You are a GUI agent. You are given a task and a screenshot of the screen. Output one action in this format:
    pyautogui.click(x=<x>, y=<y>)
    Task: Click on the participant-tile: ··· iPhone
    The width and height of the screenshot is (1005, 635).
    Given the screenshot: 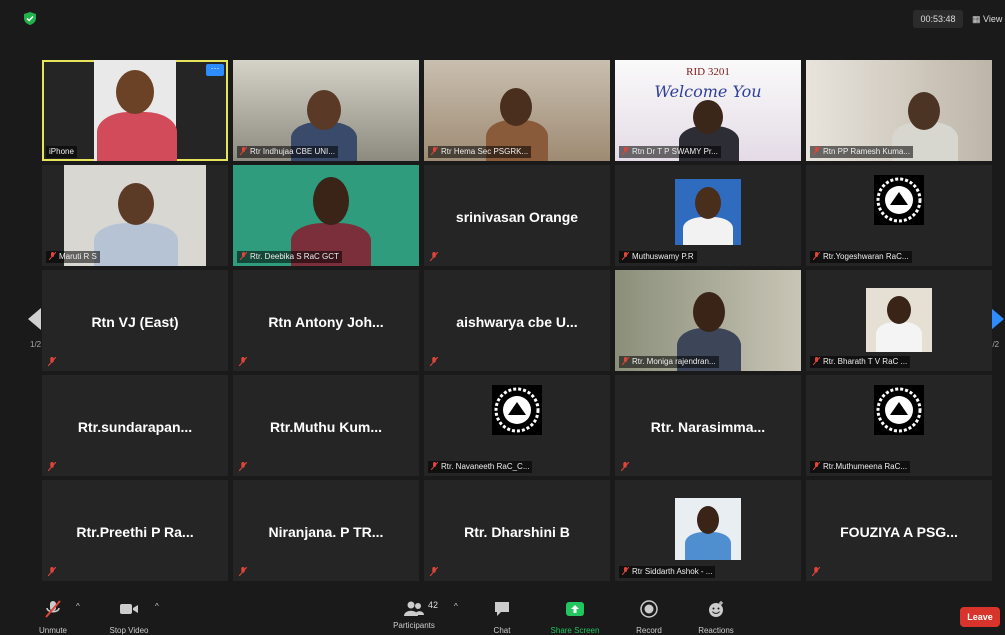 What is the action you would take?
    pyautogui.click(x=135, y=110)
    